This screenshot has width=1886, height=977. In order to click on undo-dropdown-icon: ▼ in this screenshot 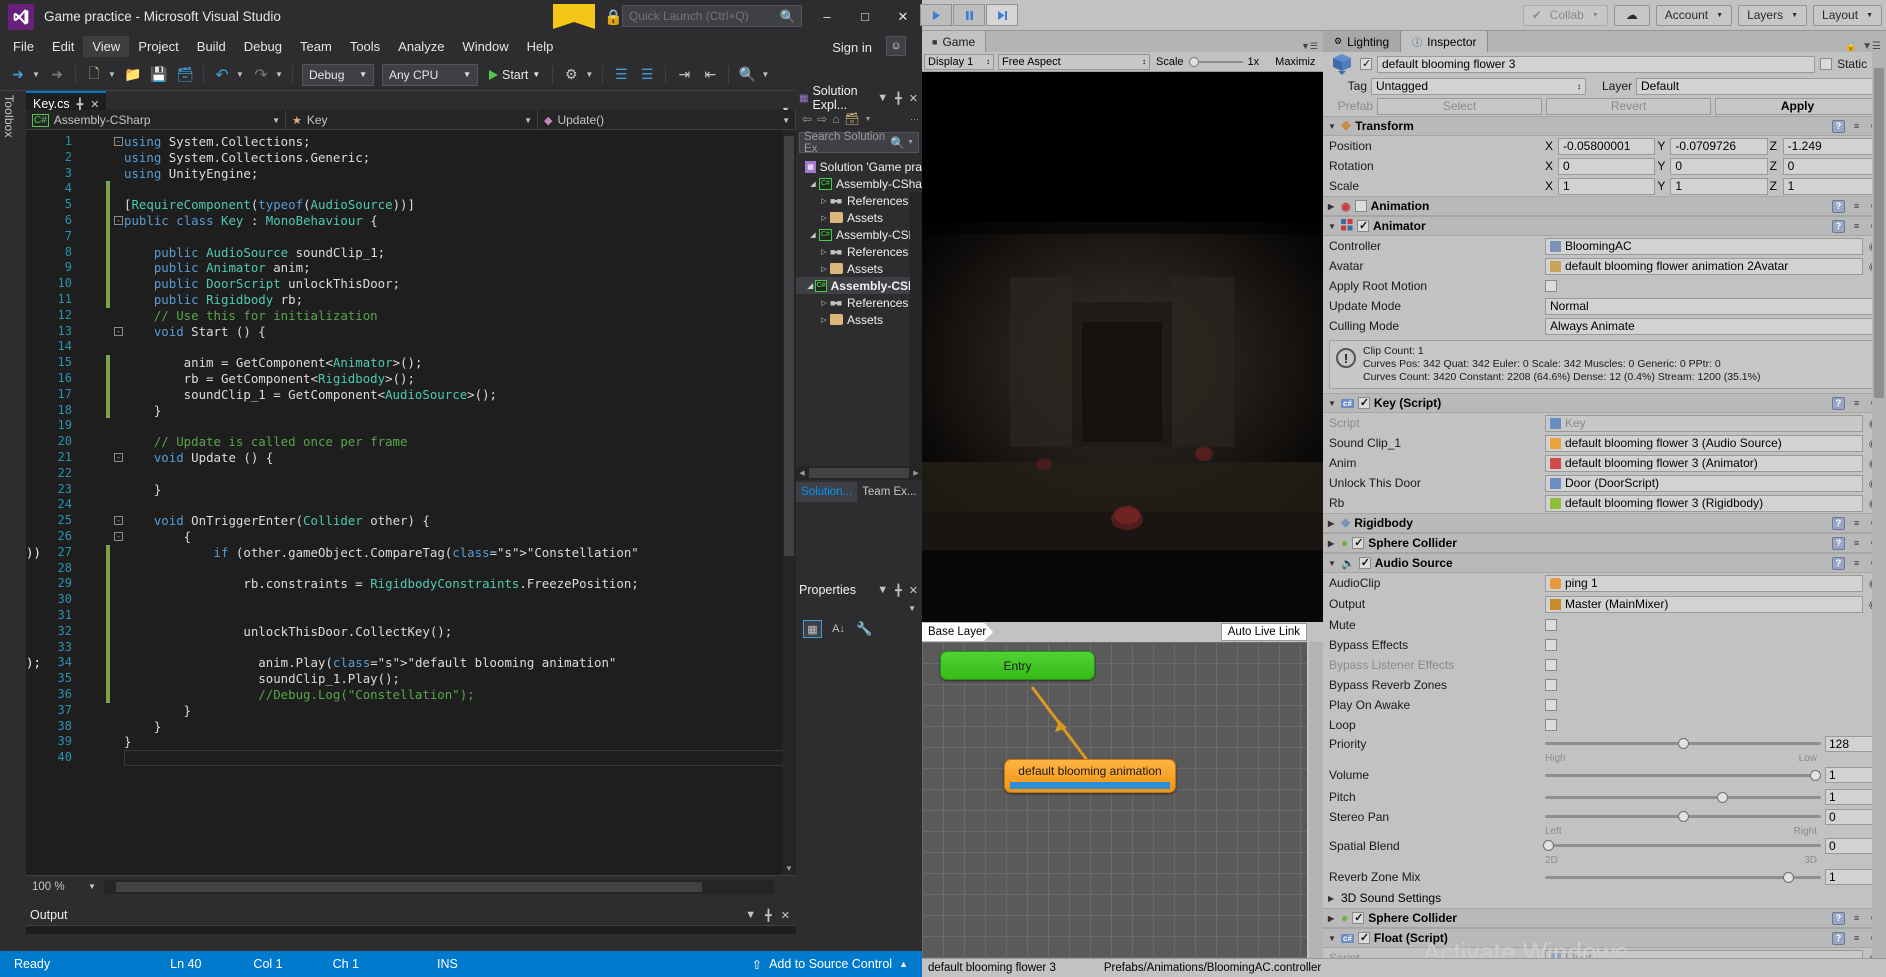, I will do `click(241, 74)`.